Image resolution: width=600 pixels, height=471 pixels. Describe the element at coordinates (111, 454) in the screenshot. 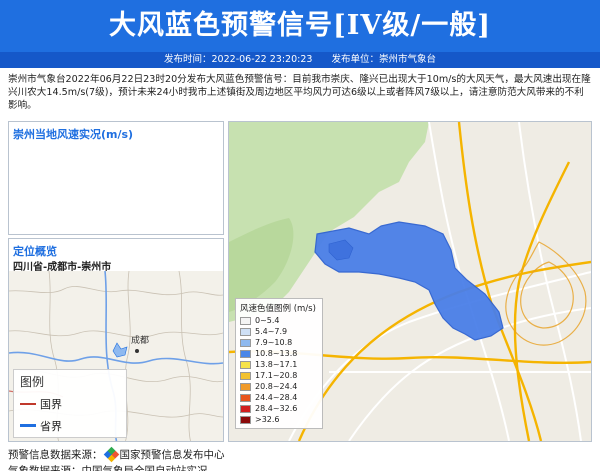

I see `warning-center-logo-icon` at that location.